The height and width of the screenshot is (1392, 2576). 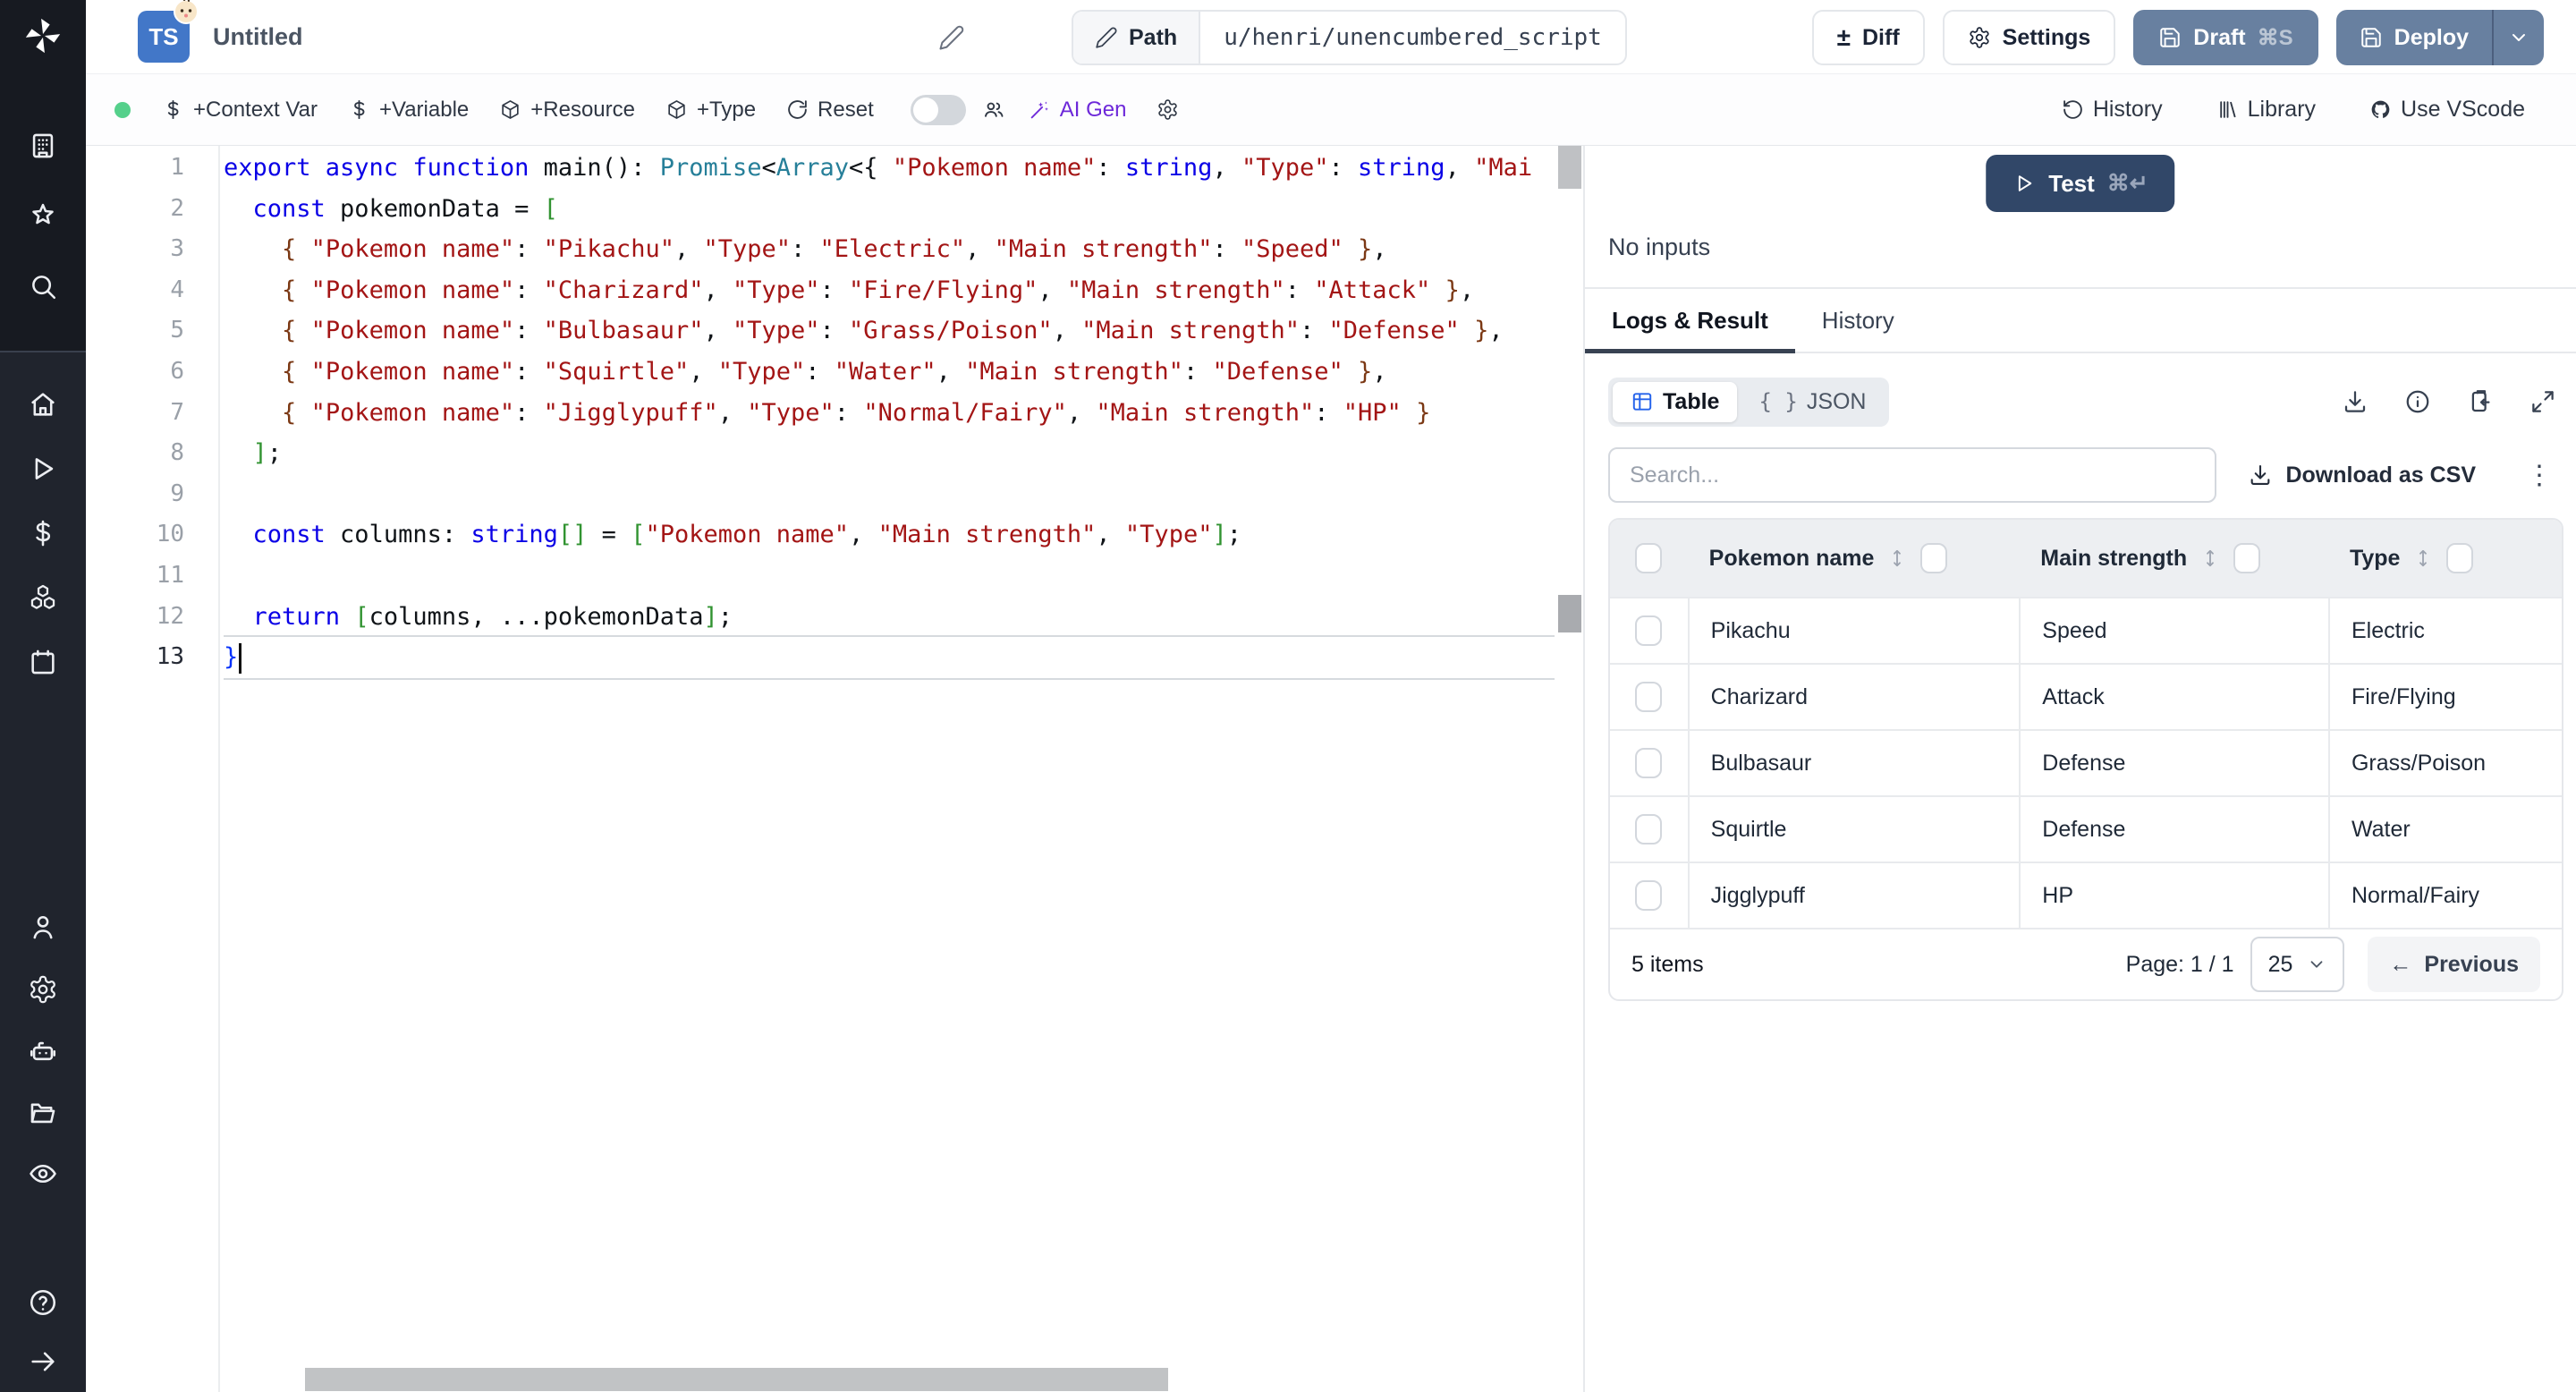 I want to click on reset-button: Reset, so click(x=830, y=110).